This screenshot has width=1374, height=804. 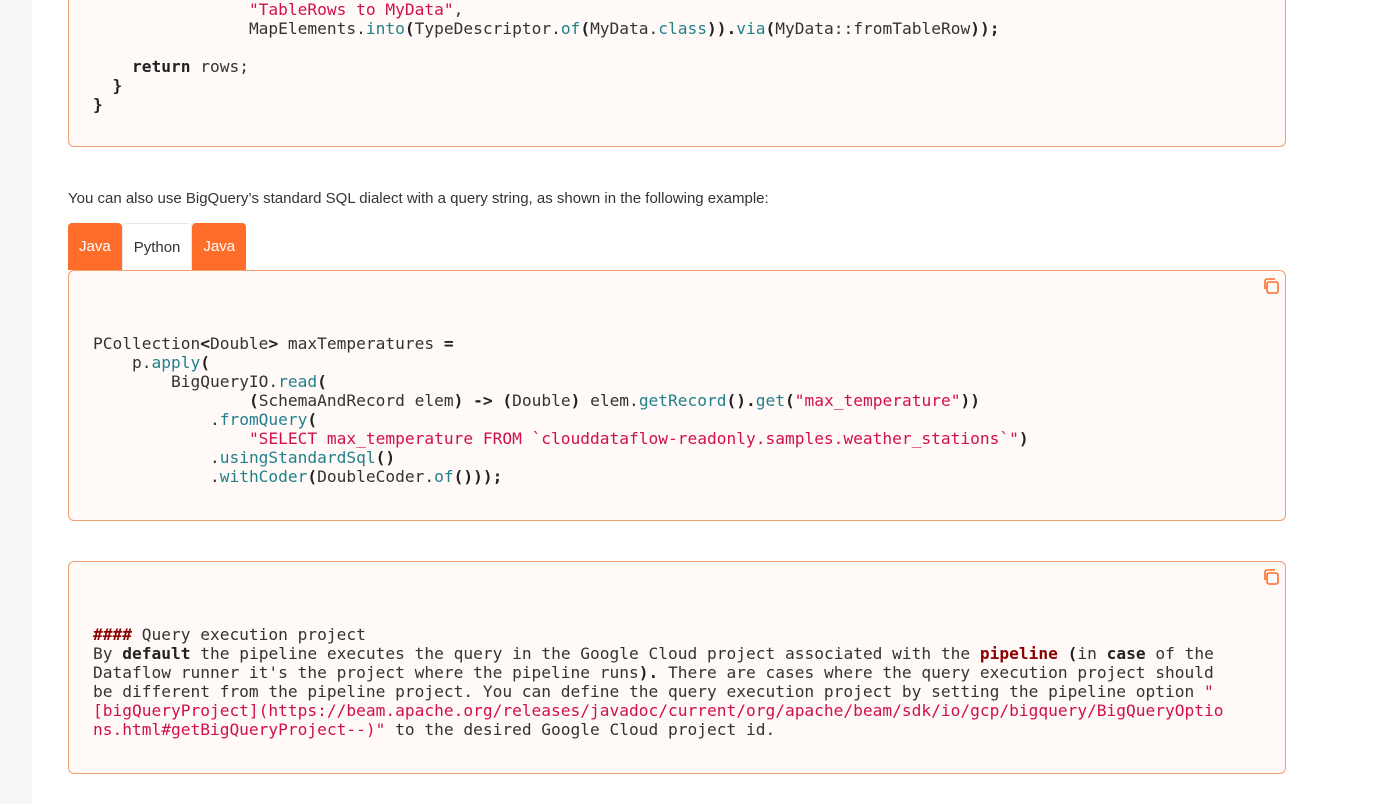 I want to click on code-token: "TableRows to MyData", so click(x=351, y=9).